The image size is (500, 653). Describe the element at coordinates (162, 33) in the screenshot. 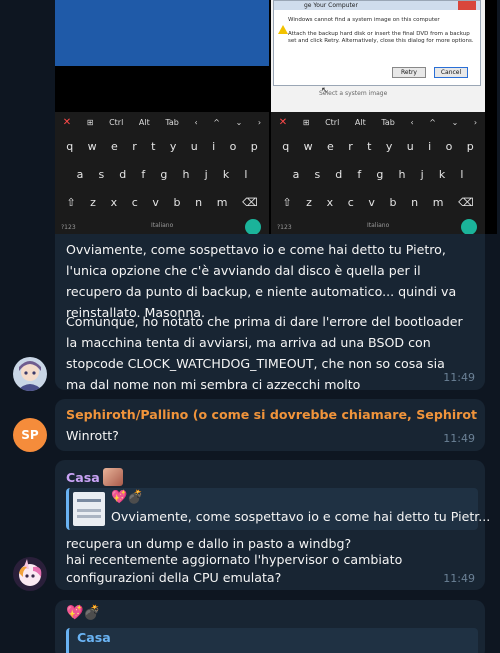

I see `phone-left-screen` at that location.